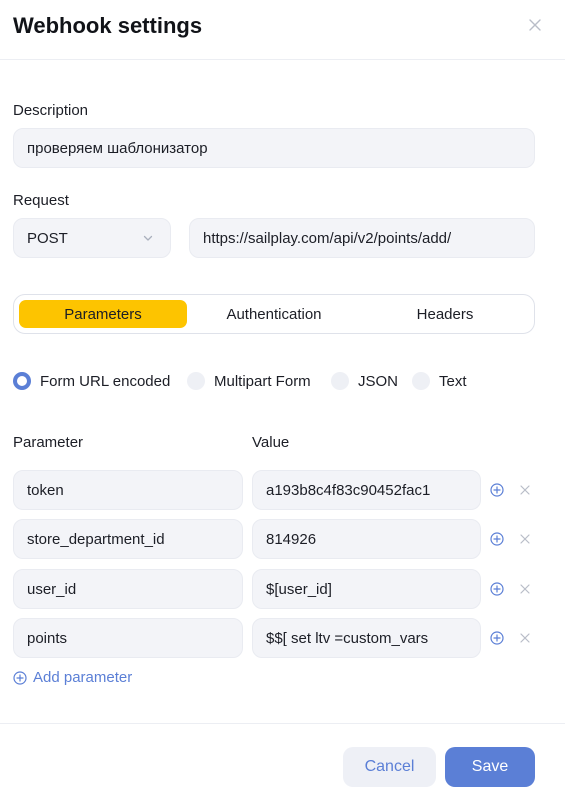  What do you see at coordinates (291, 539) in the screenshot?
I see `param-value-value: 814926` at bounding box center [291, 539].